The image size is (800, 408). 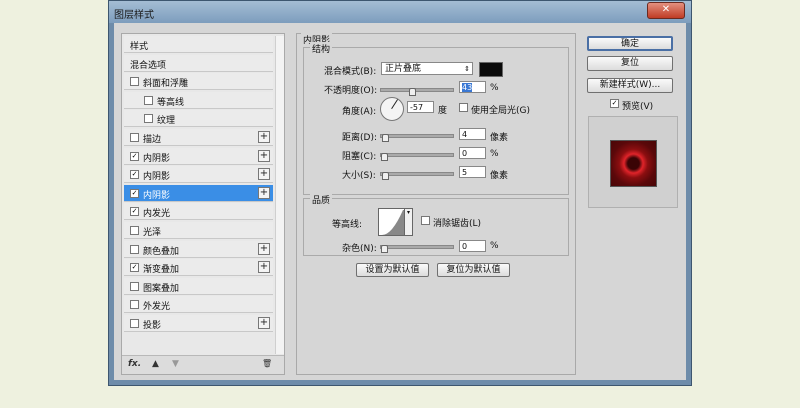 What do you see at coordinates (347, 225) in the screenshot?
I see `contour-label: 等高线:` at bounding box center [347, 225].